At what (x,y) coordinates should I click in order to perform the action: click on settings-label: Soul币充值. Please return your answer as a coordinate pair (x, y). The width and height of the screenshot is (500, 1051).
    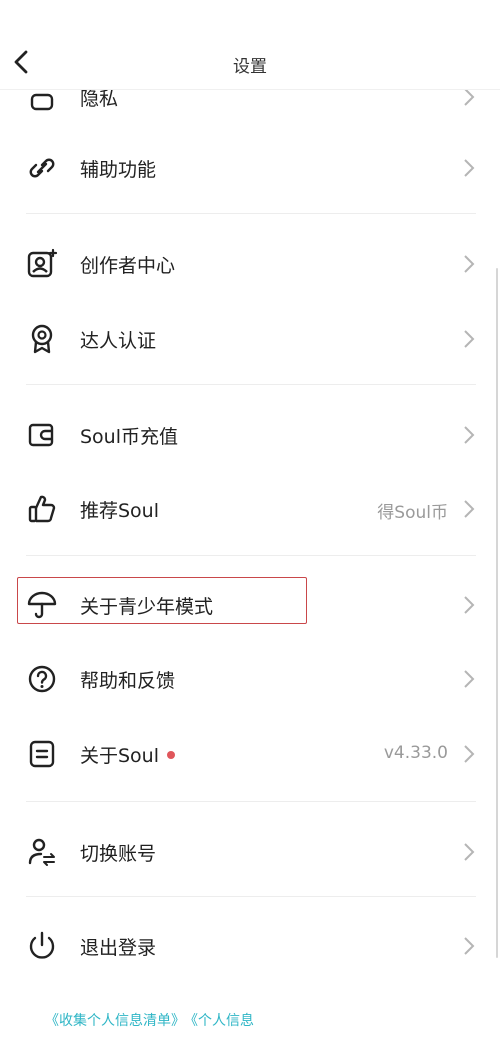
    Looking at the image, I should click on (129, 437).